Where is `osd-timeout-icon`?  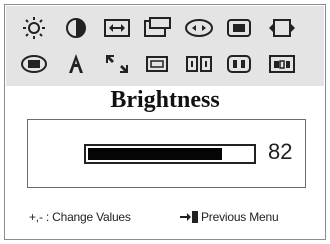
osd-timeout-icon is located at coordinates (282, 64).